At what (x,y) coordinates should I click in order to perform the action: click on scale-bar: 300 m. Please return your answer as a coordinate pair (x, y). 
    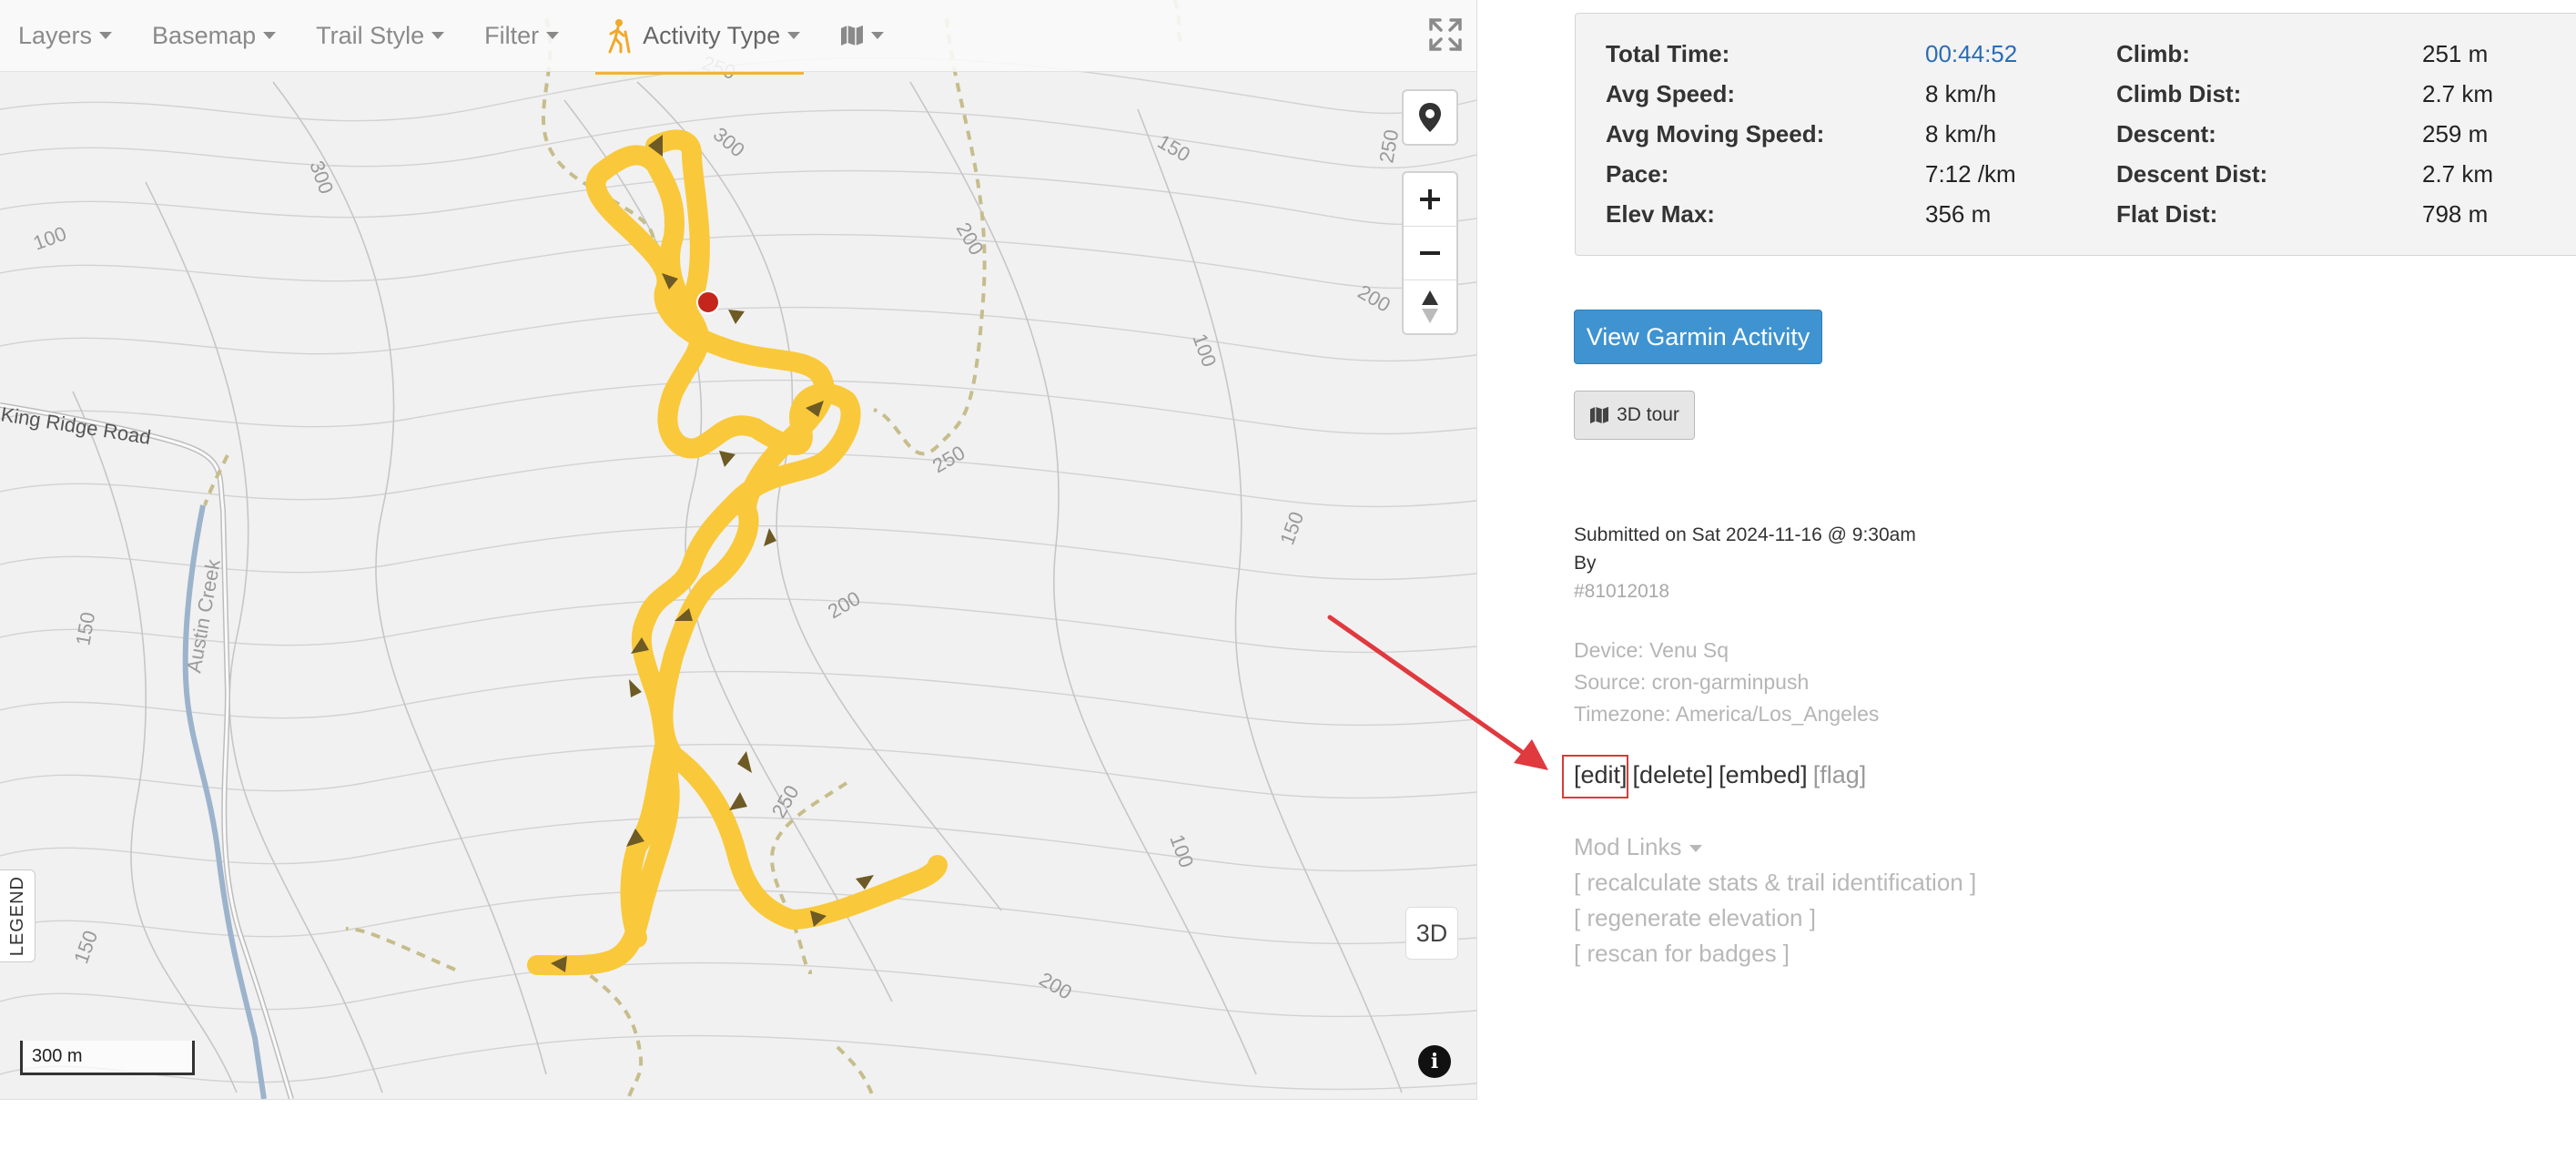
    Looking at the image, I should click on (107, 1058).